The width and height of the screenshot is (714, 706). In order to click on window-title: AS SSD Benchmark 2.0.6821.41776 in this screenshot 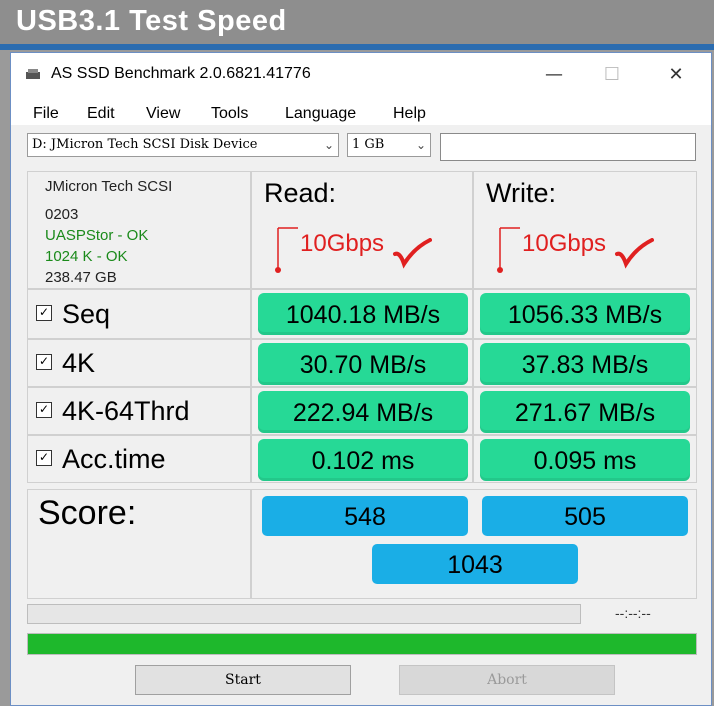, I will do `click(181, 73)`.